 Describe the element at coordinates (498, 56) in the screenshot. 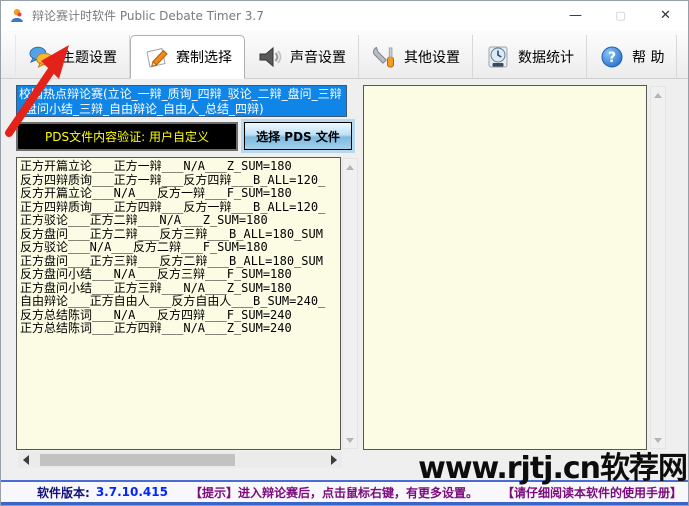

I see `clock-stats-icon` at that location.